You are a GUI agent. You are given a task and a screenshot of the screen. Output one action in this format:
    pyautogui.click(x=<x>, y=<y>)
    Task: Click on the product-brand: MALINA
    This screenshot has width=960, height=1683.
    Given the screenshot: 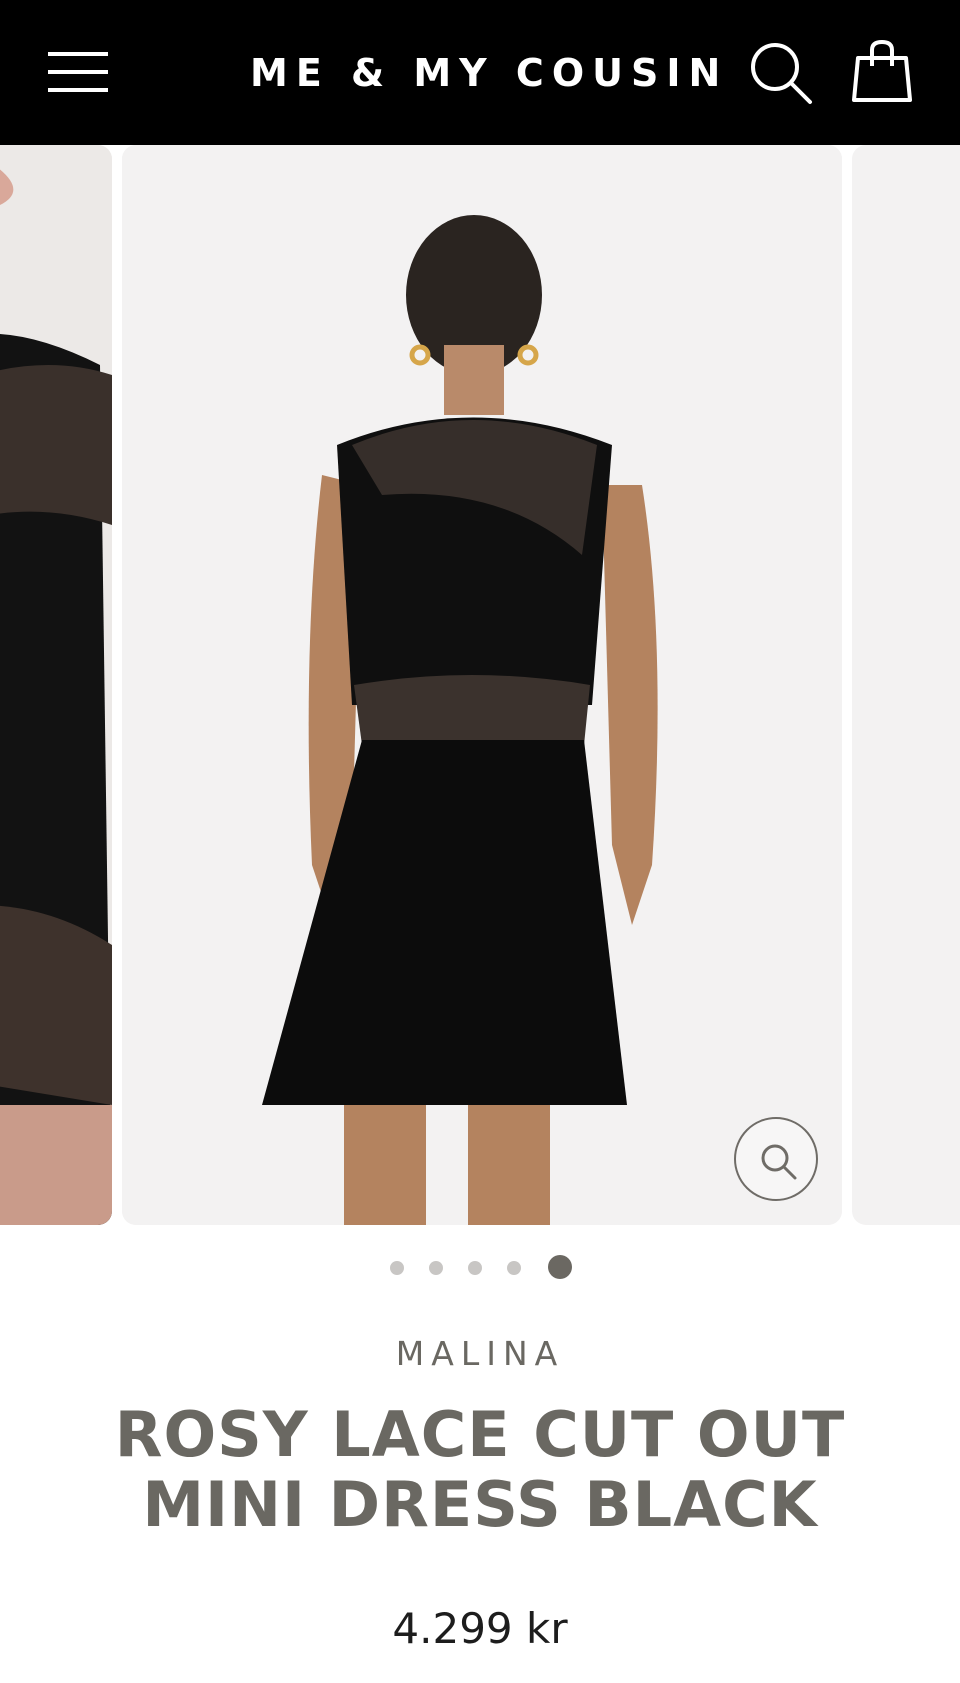 What is the action you would take?
    pyautogui.click(x=480, y=1353)
    